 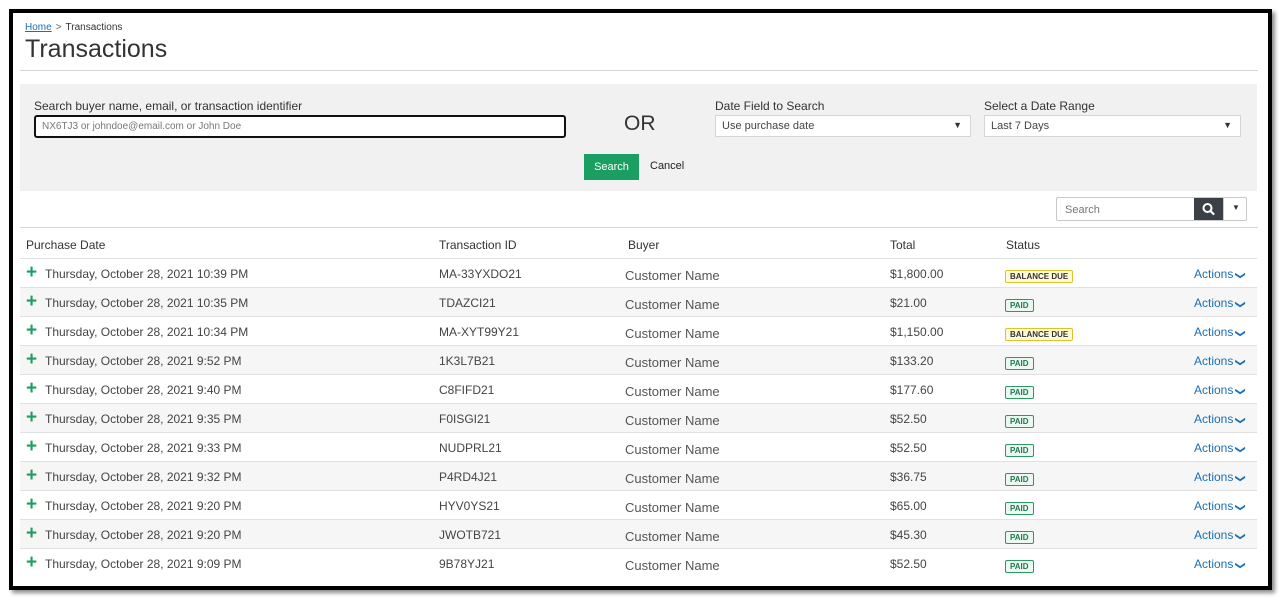 I want to click on total-cell: $45.30, so click(x=908, y=535).